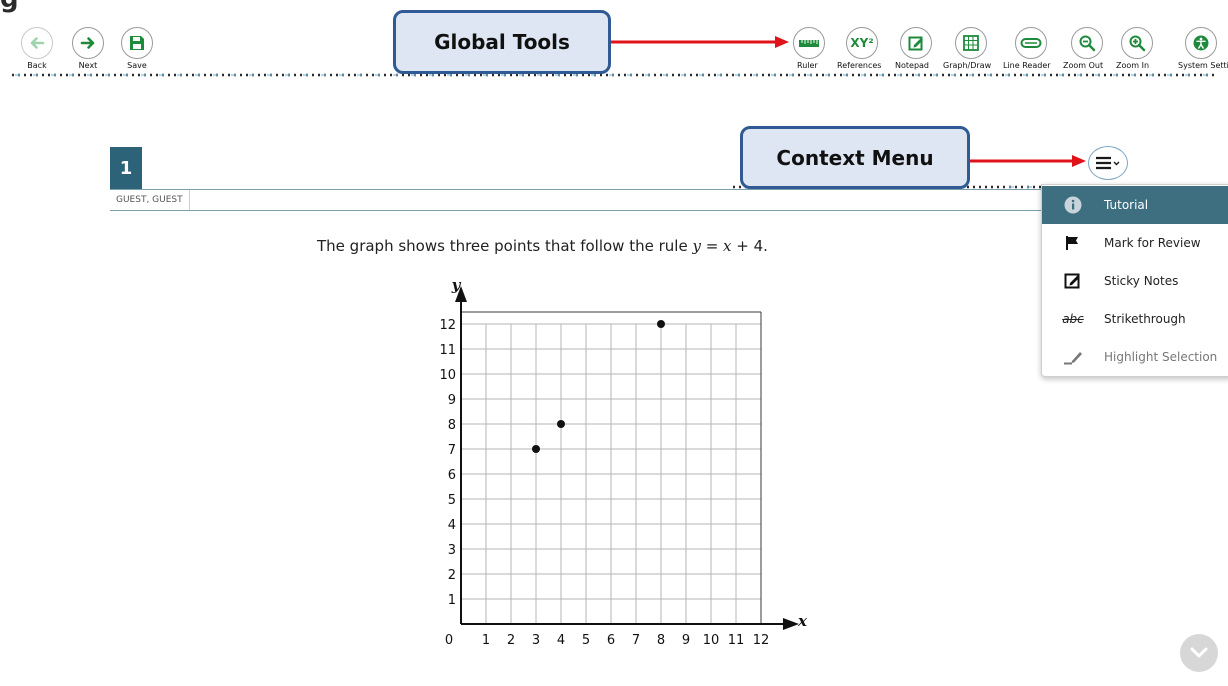  What do you see at coordinates (1031, 43) in the screenshot?
I see `line-reader-icon` at bounding box center [1031, 43].